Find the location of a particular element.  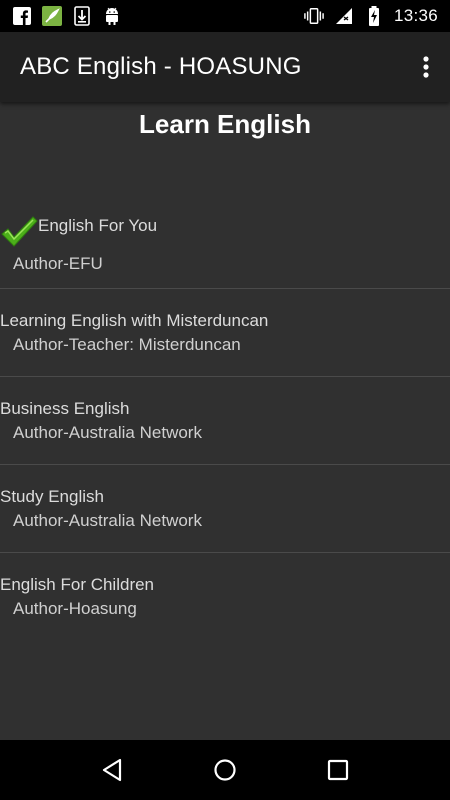

list-item-author: Author-Hoasung is located at coordinates (75, 608).